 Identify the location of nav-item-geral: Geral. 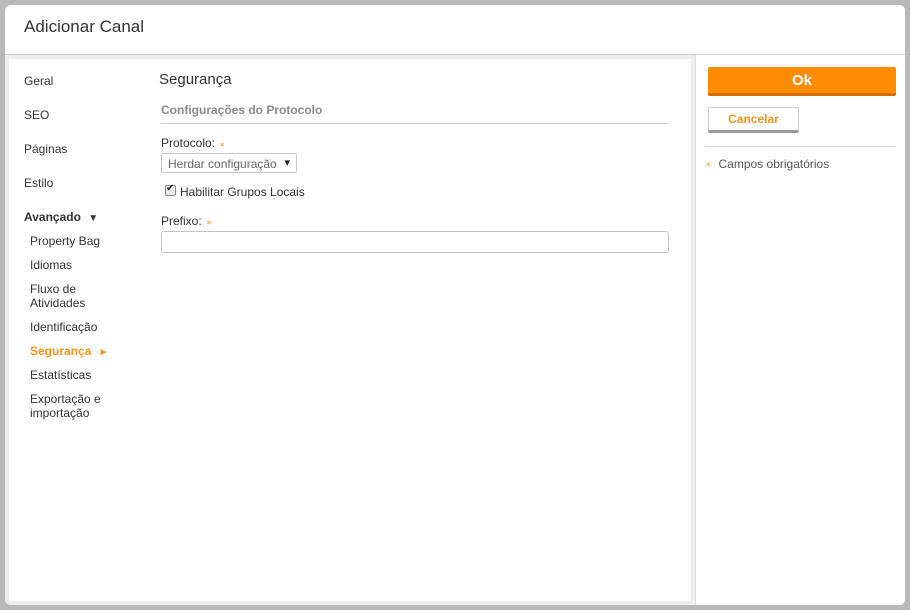
(38, 81).